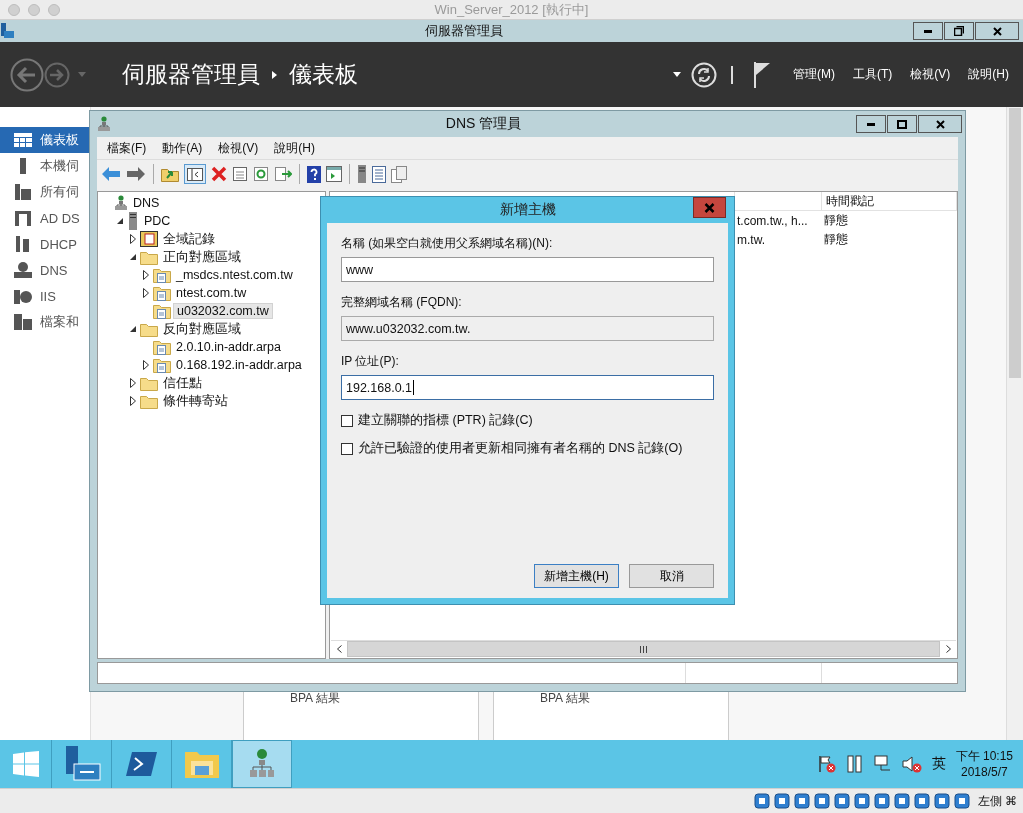 Image resolution: width=1023 pixels, height=813 pixels. Describe the element at coordinates (45, 322) in the screenshot. I see `sidebar-item: 檔案和` at that location.